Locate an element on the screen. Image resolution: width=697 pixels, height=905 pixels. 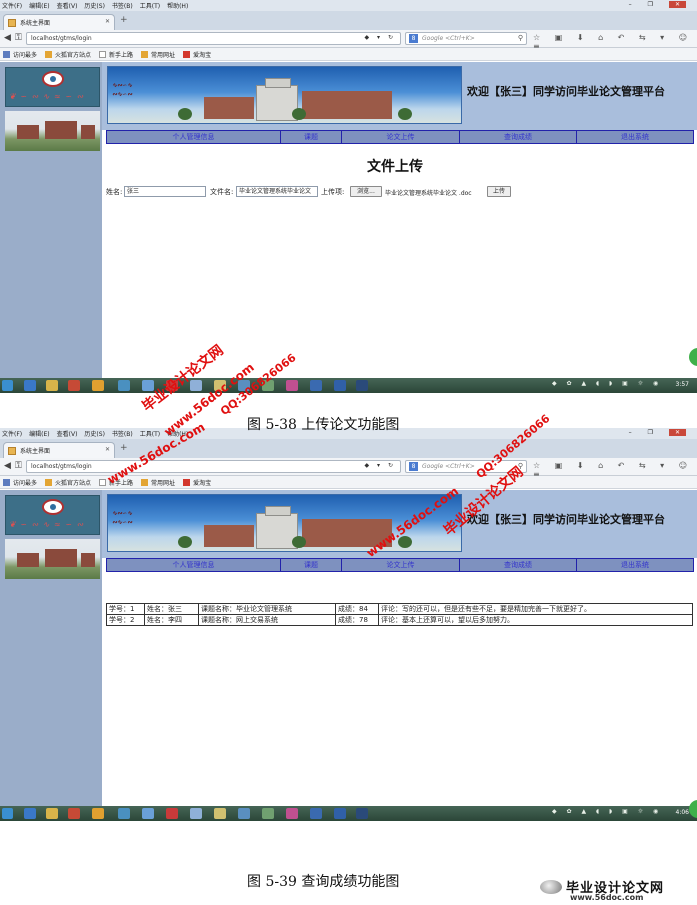
bookmark-getting-started: 新手上路 is located at coordinates (116, 54).